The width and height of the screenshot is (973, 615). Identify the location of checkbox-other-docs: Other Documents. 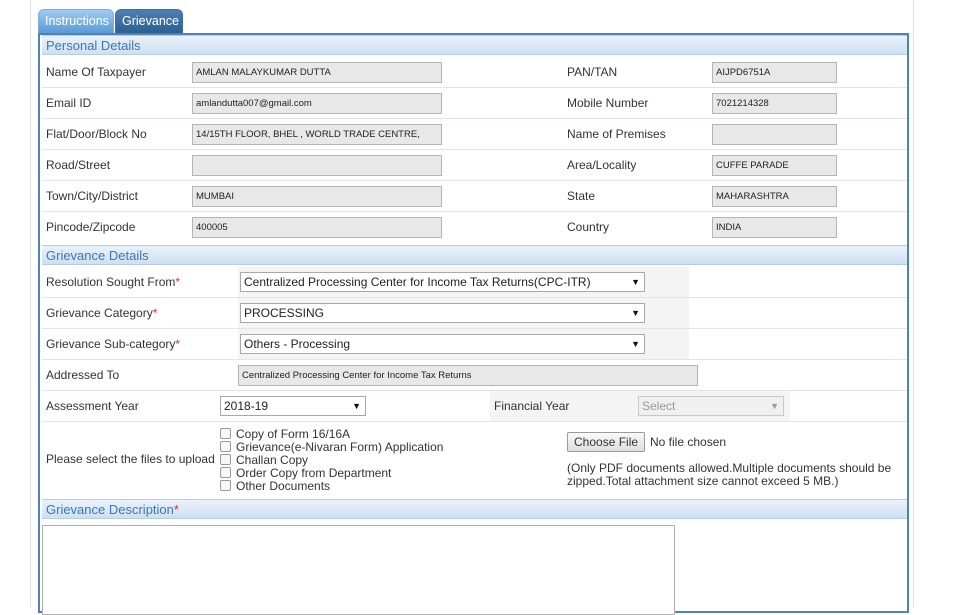
(275, 486).